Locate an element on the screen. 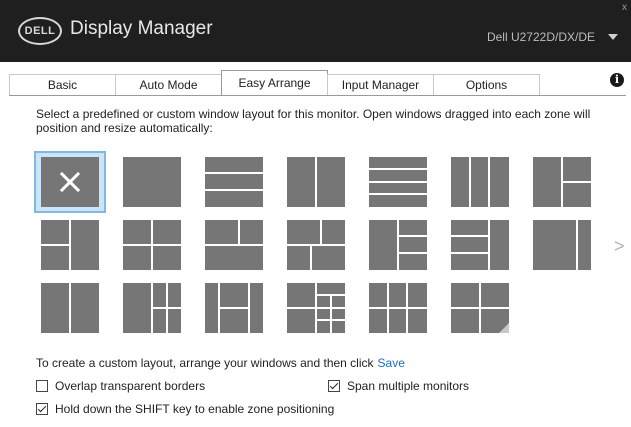 This screenshot has height=427, width=631. span-monitors-label: Span multiple monitors is located at coordinates (408, 386).